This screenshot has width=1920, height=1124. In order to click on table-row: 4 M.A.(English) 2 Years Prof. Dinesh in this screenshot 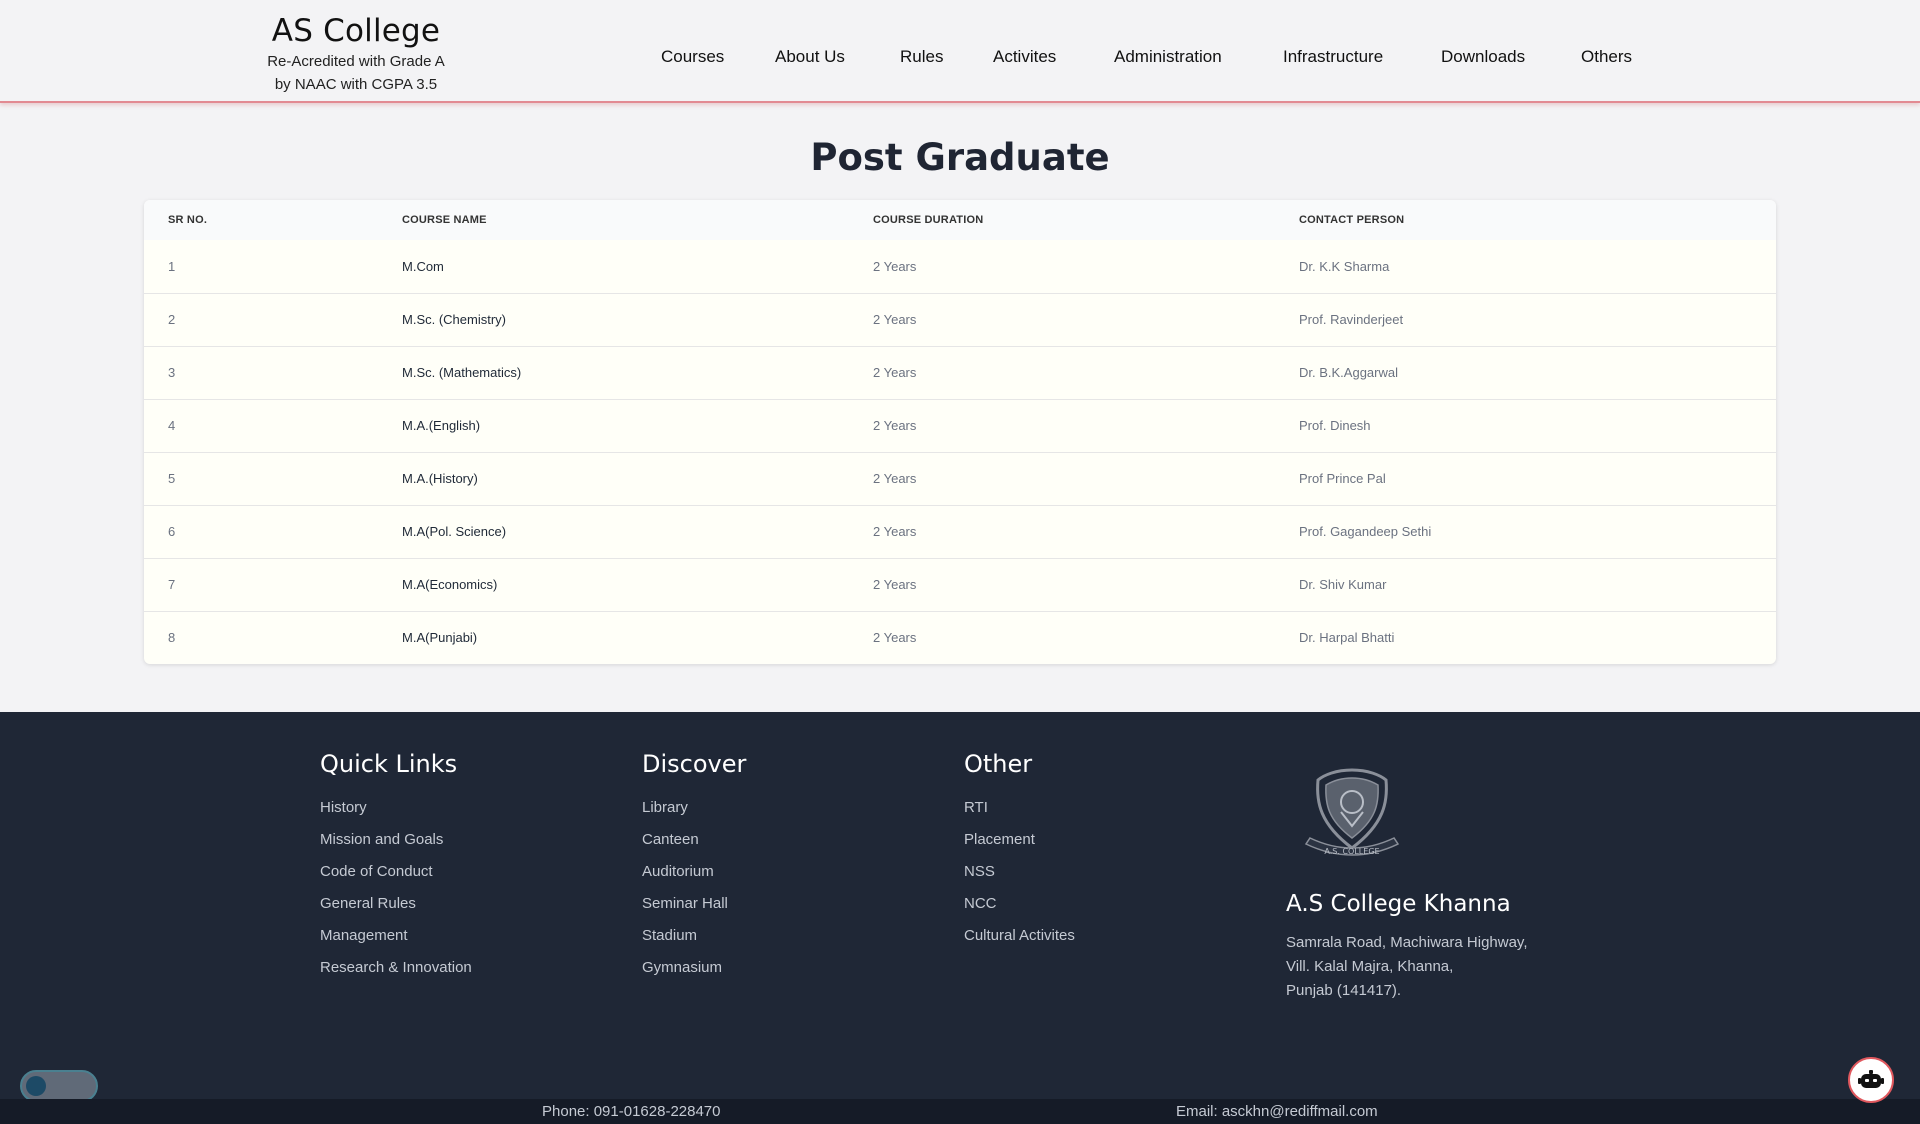, I will do `click(960, 425)`.